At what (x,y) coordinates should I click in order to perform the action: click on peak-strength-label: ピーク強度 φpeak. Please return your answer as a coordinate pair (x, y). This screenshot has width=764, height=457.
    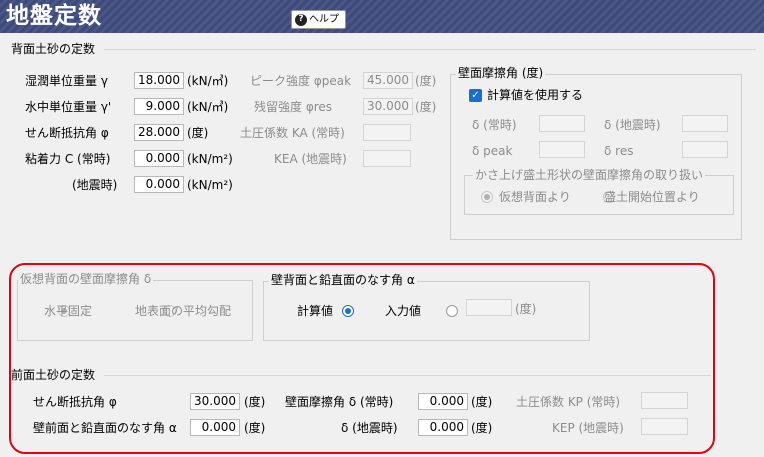
    Looking at the image, I should click on (301, 81).